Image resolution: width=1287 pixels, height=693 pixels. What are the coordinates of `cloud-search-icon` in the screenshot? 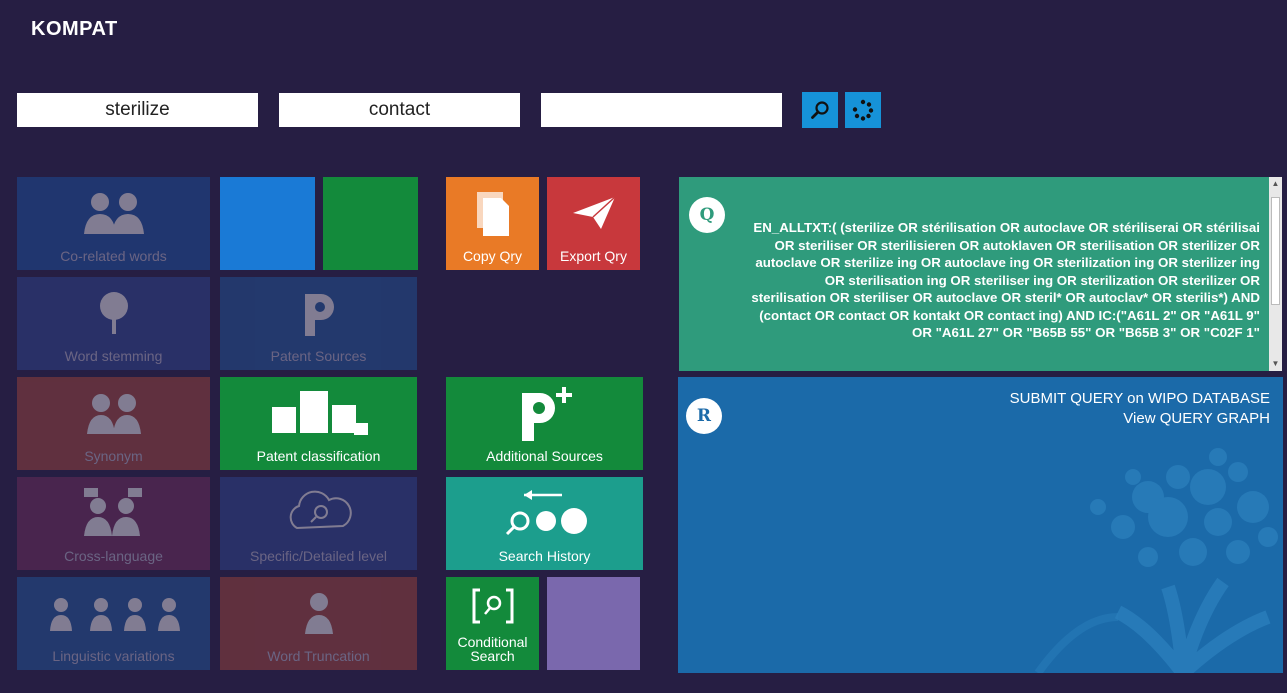 It's located at (320, 510).